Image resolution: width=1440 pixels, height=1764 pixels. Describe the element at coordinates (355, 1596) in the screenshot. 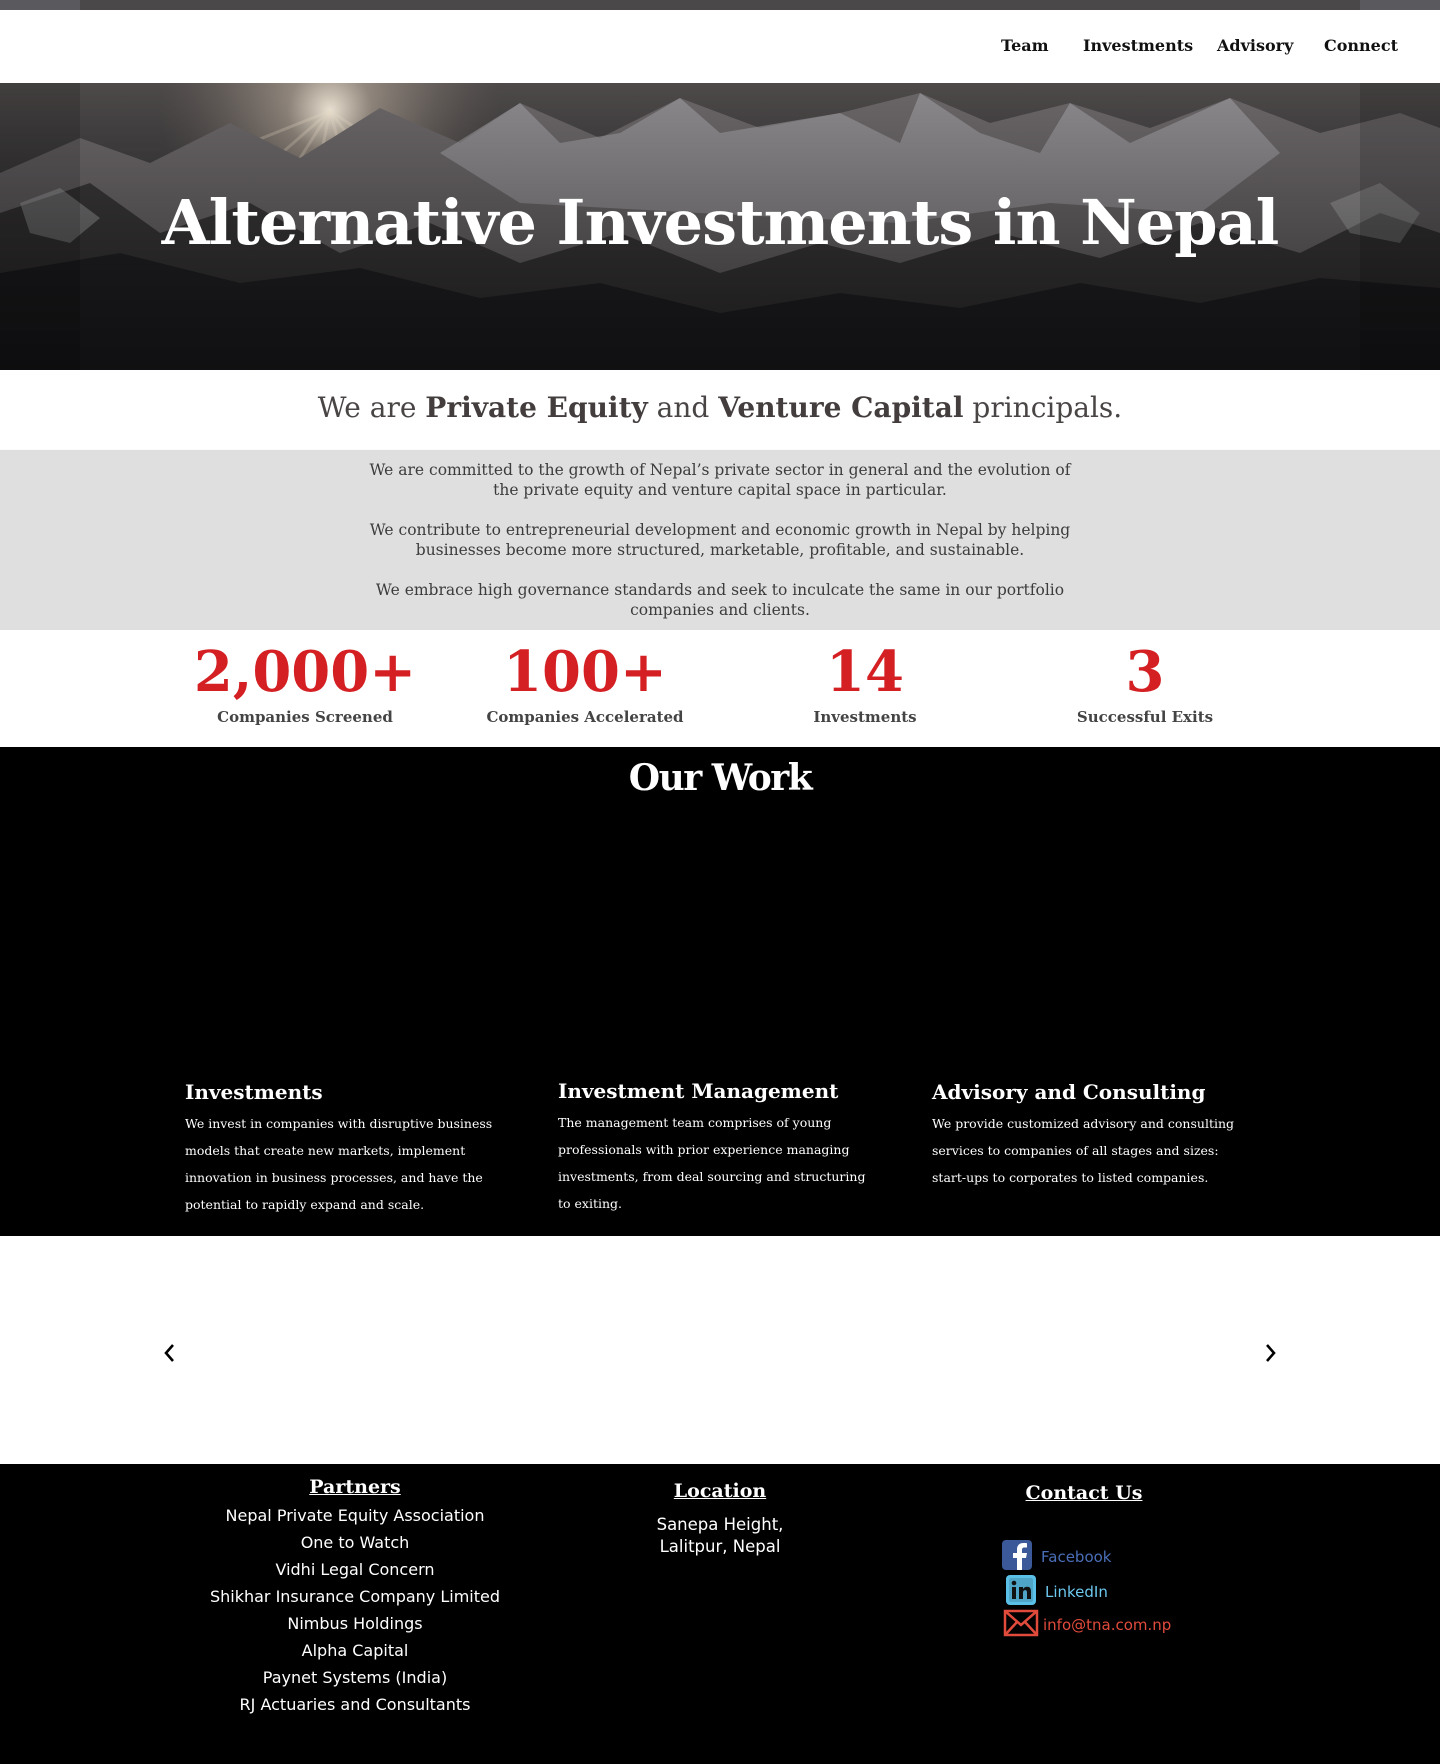

I see `partner-item: Shikhar Insurance Company Limited` at that location.